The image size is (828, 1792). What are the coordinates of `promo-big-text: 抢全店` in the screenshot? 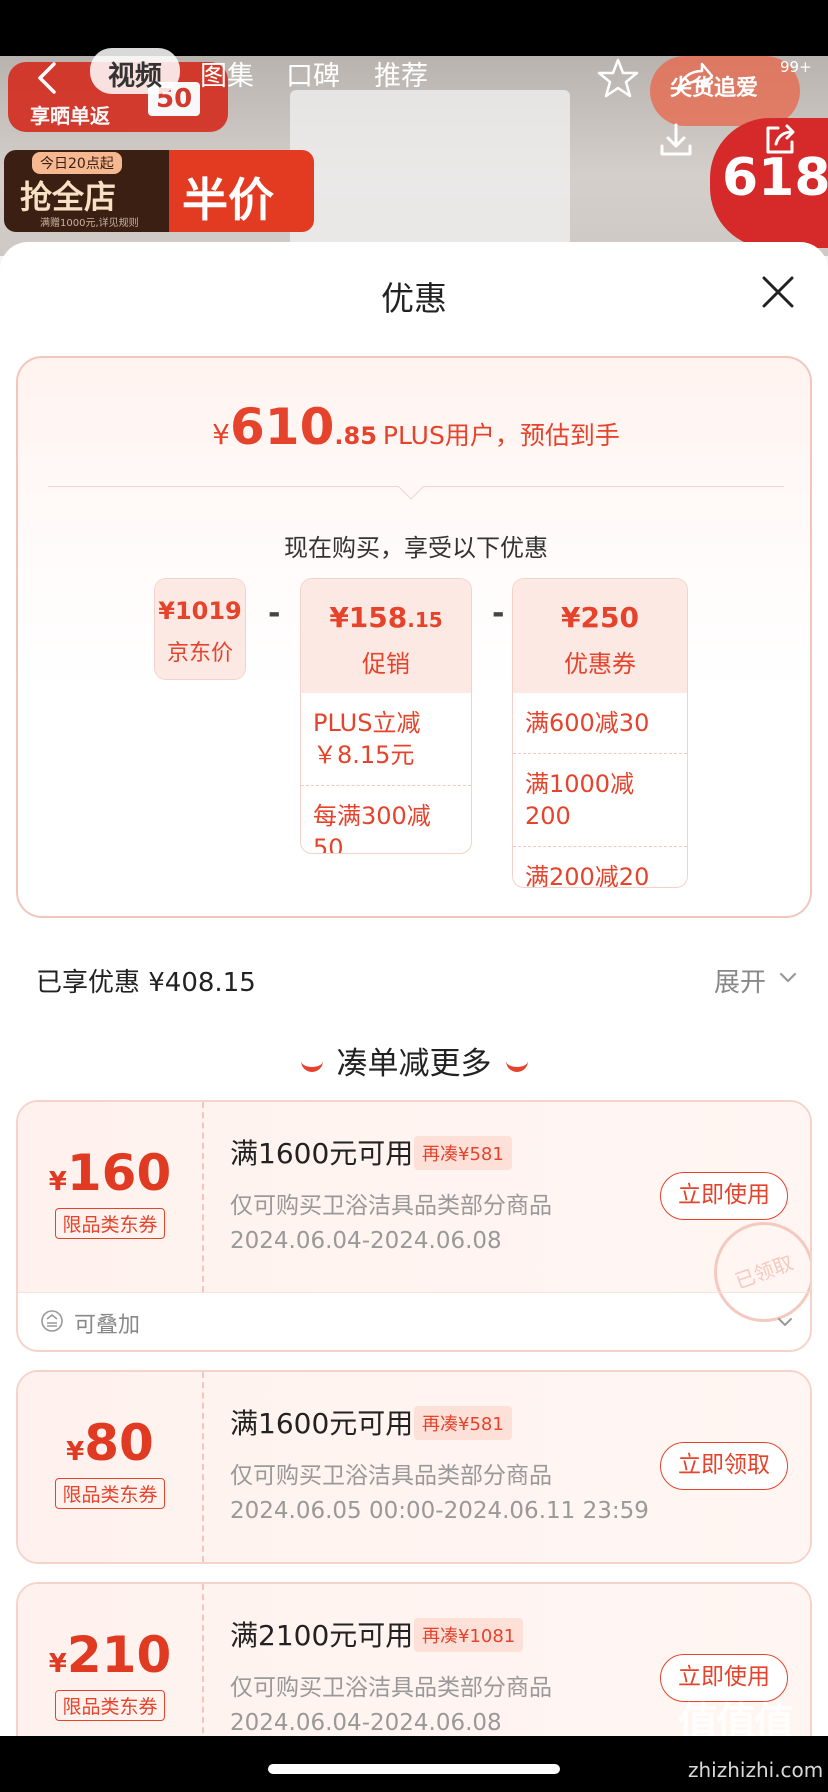 It's located at (68, 197).